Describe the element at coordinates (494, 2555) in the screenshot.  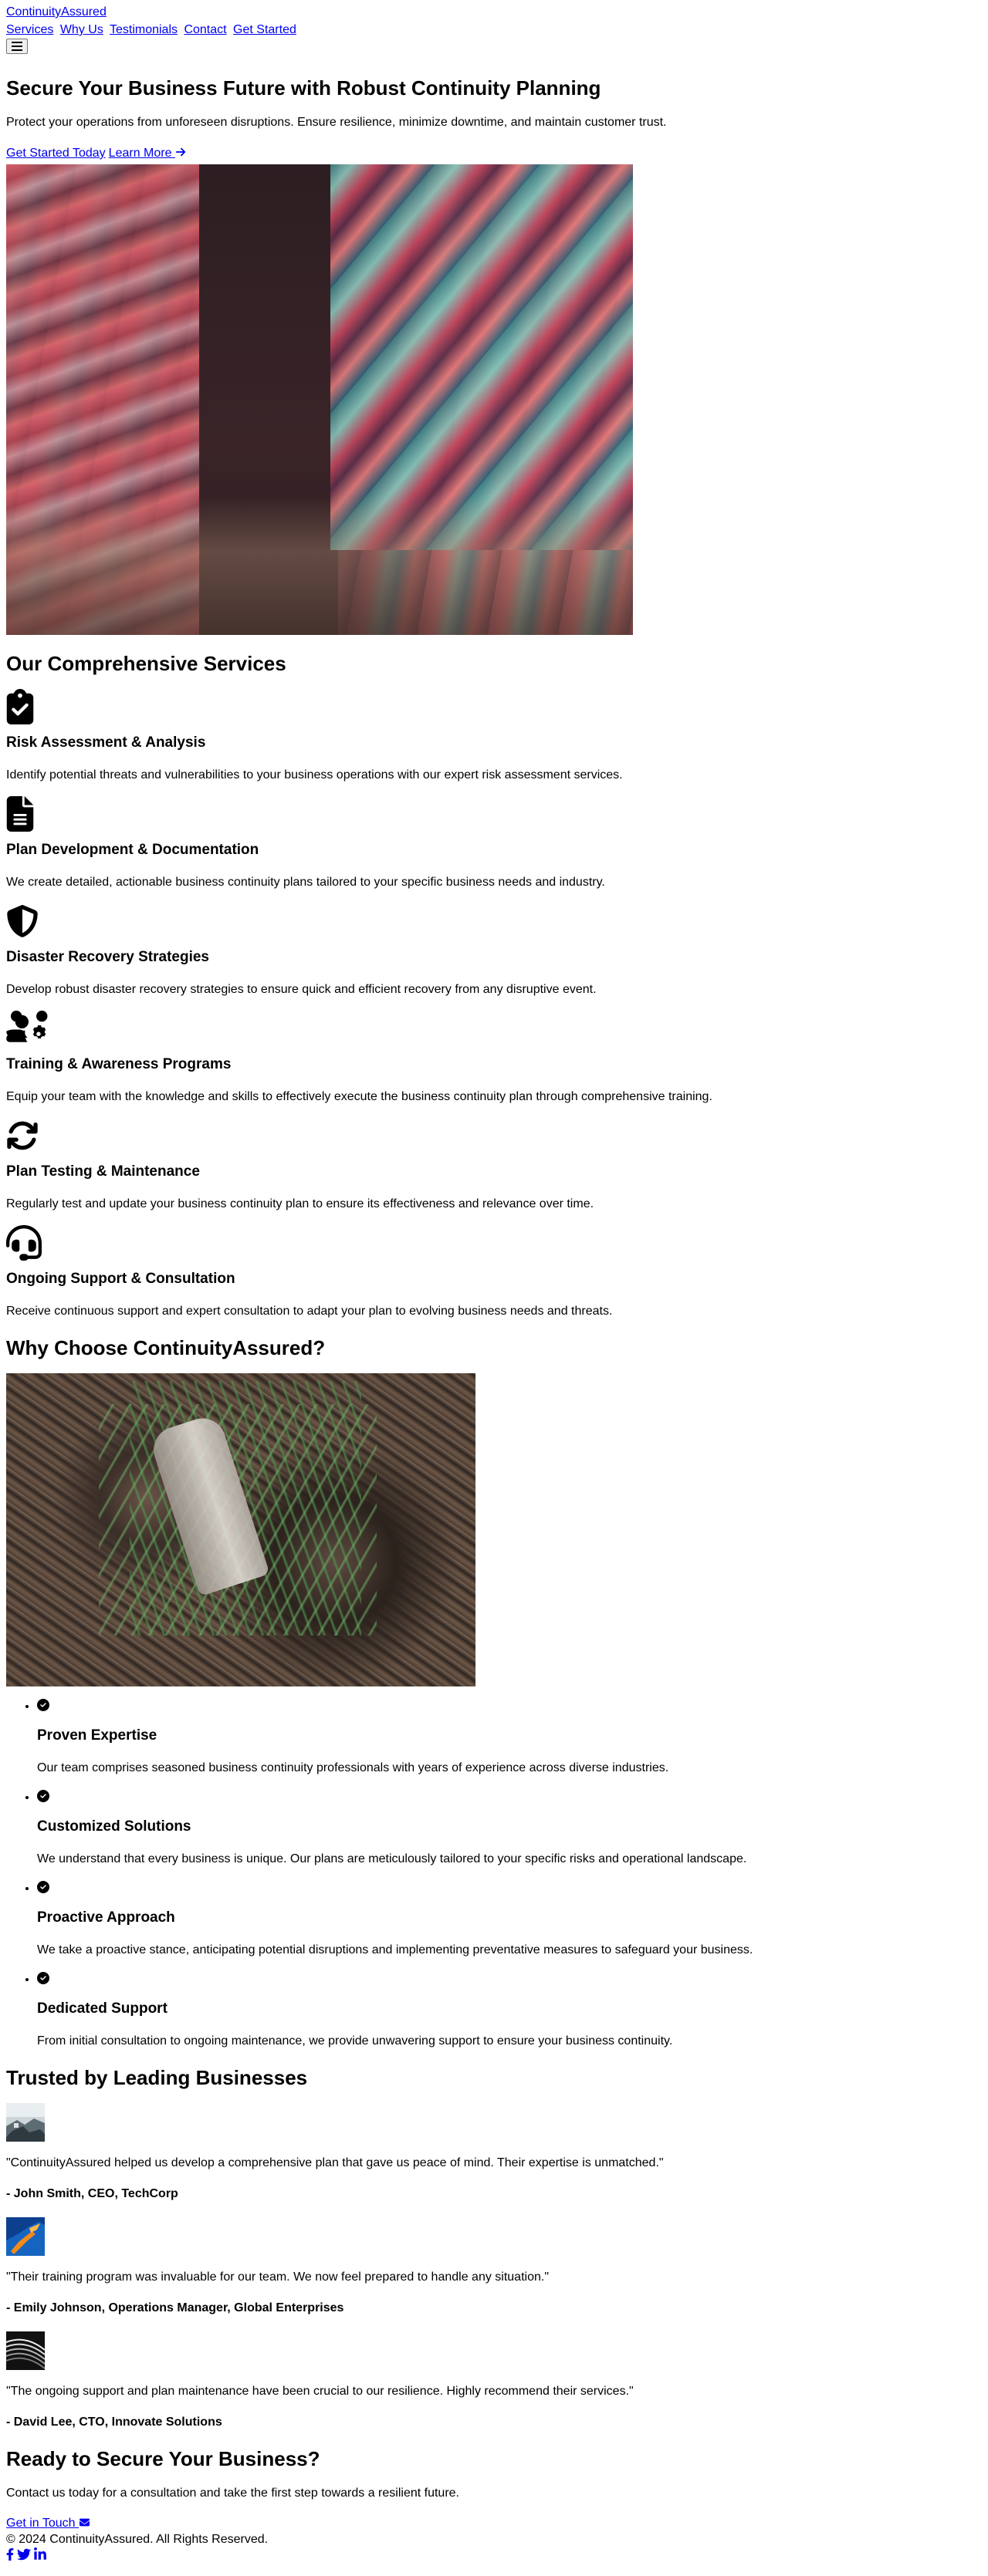
I see `social-links` at that location.